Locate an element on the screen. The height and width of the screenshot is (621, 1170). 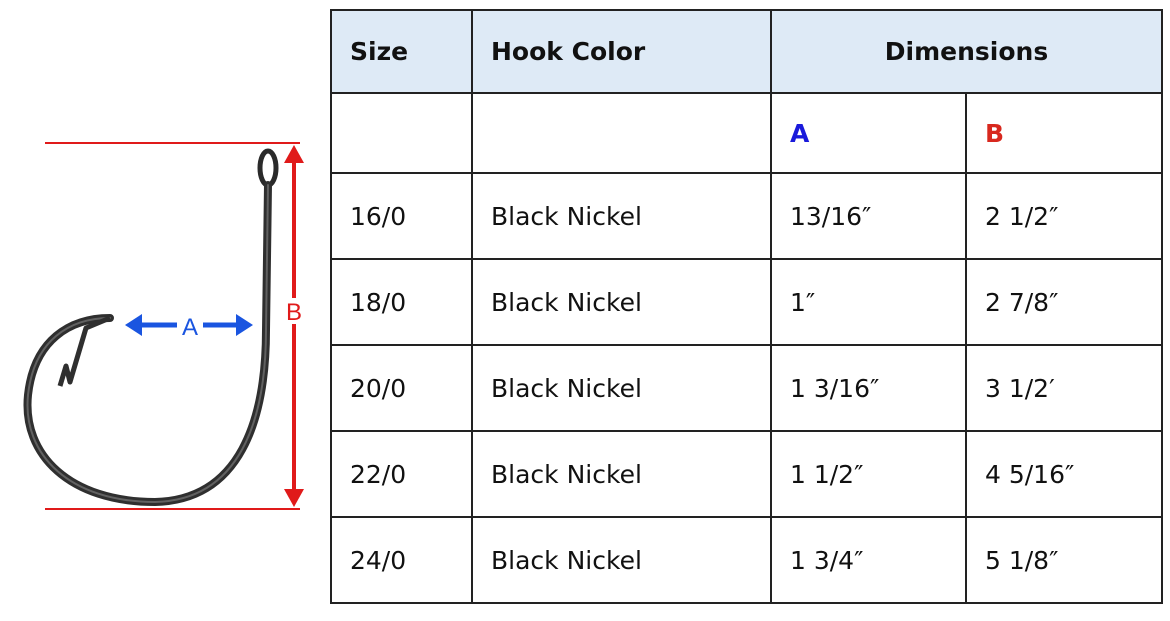
cell-size: 20/0 is located at coordinates (401, 388).